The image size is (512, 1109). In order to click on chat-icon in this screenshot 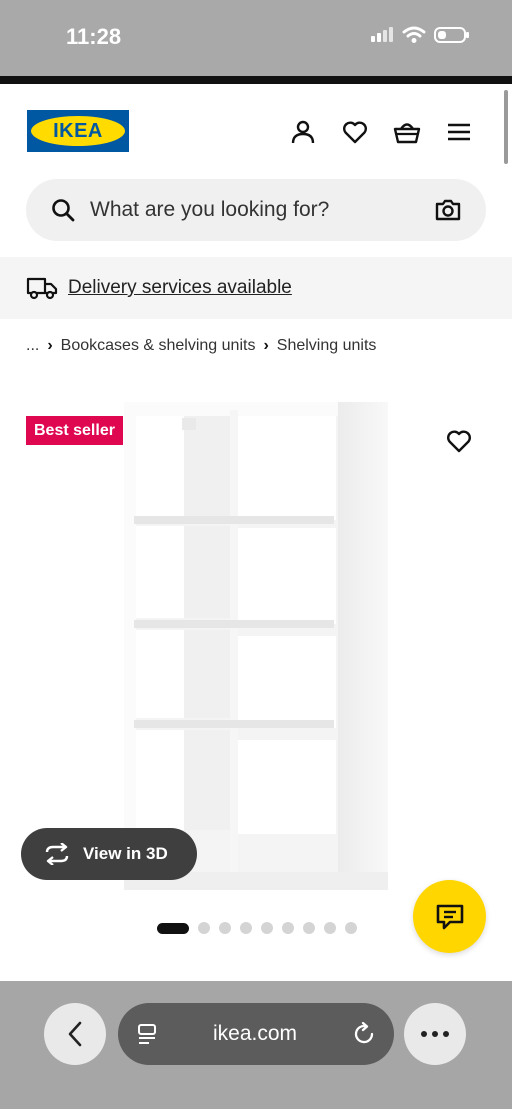, I will do `click(449, 916)`.